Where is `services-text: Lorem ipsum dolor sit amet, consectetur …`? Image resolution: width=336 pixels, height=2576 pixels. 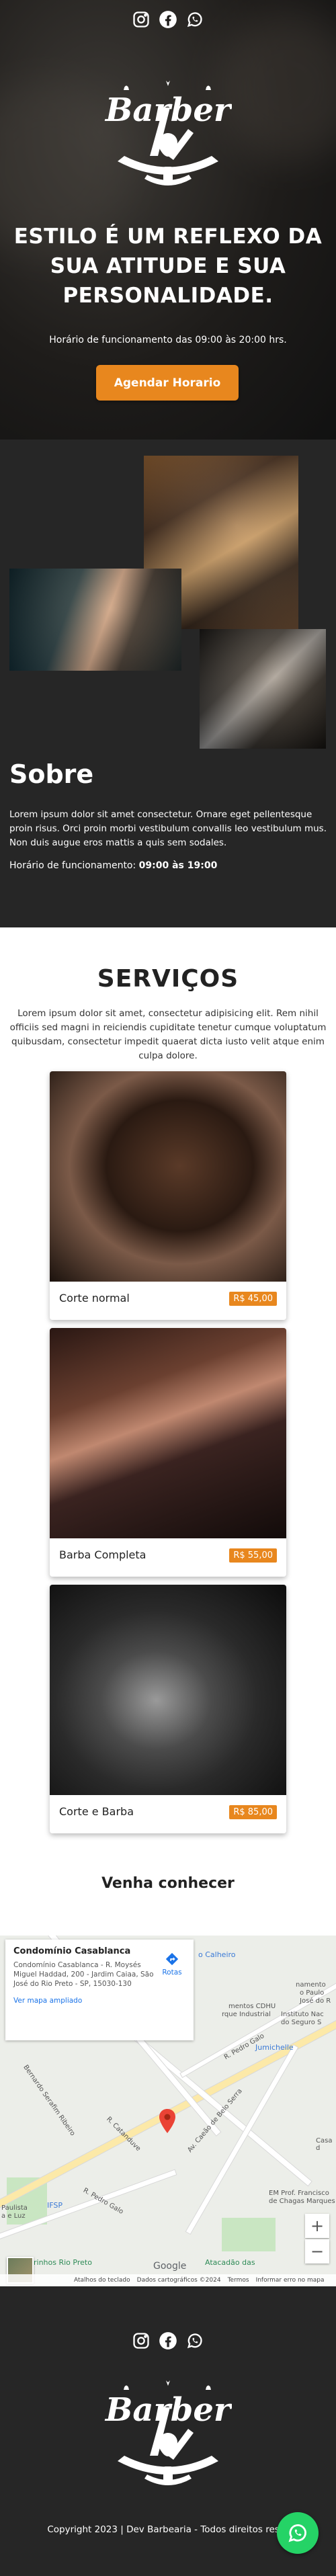 services-text: Lorem ipsum dolor sit amet, consectetur … is located at coordinates (168, 1034).